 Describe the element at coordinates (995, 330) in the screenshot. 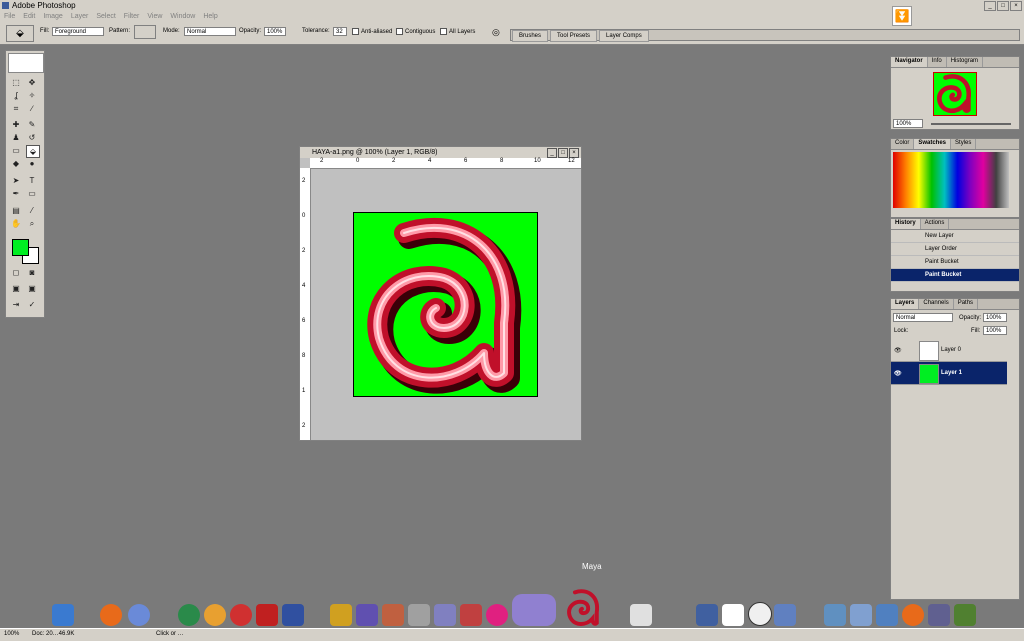

I see `layer-fill-input: 100%` at that location.